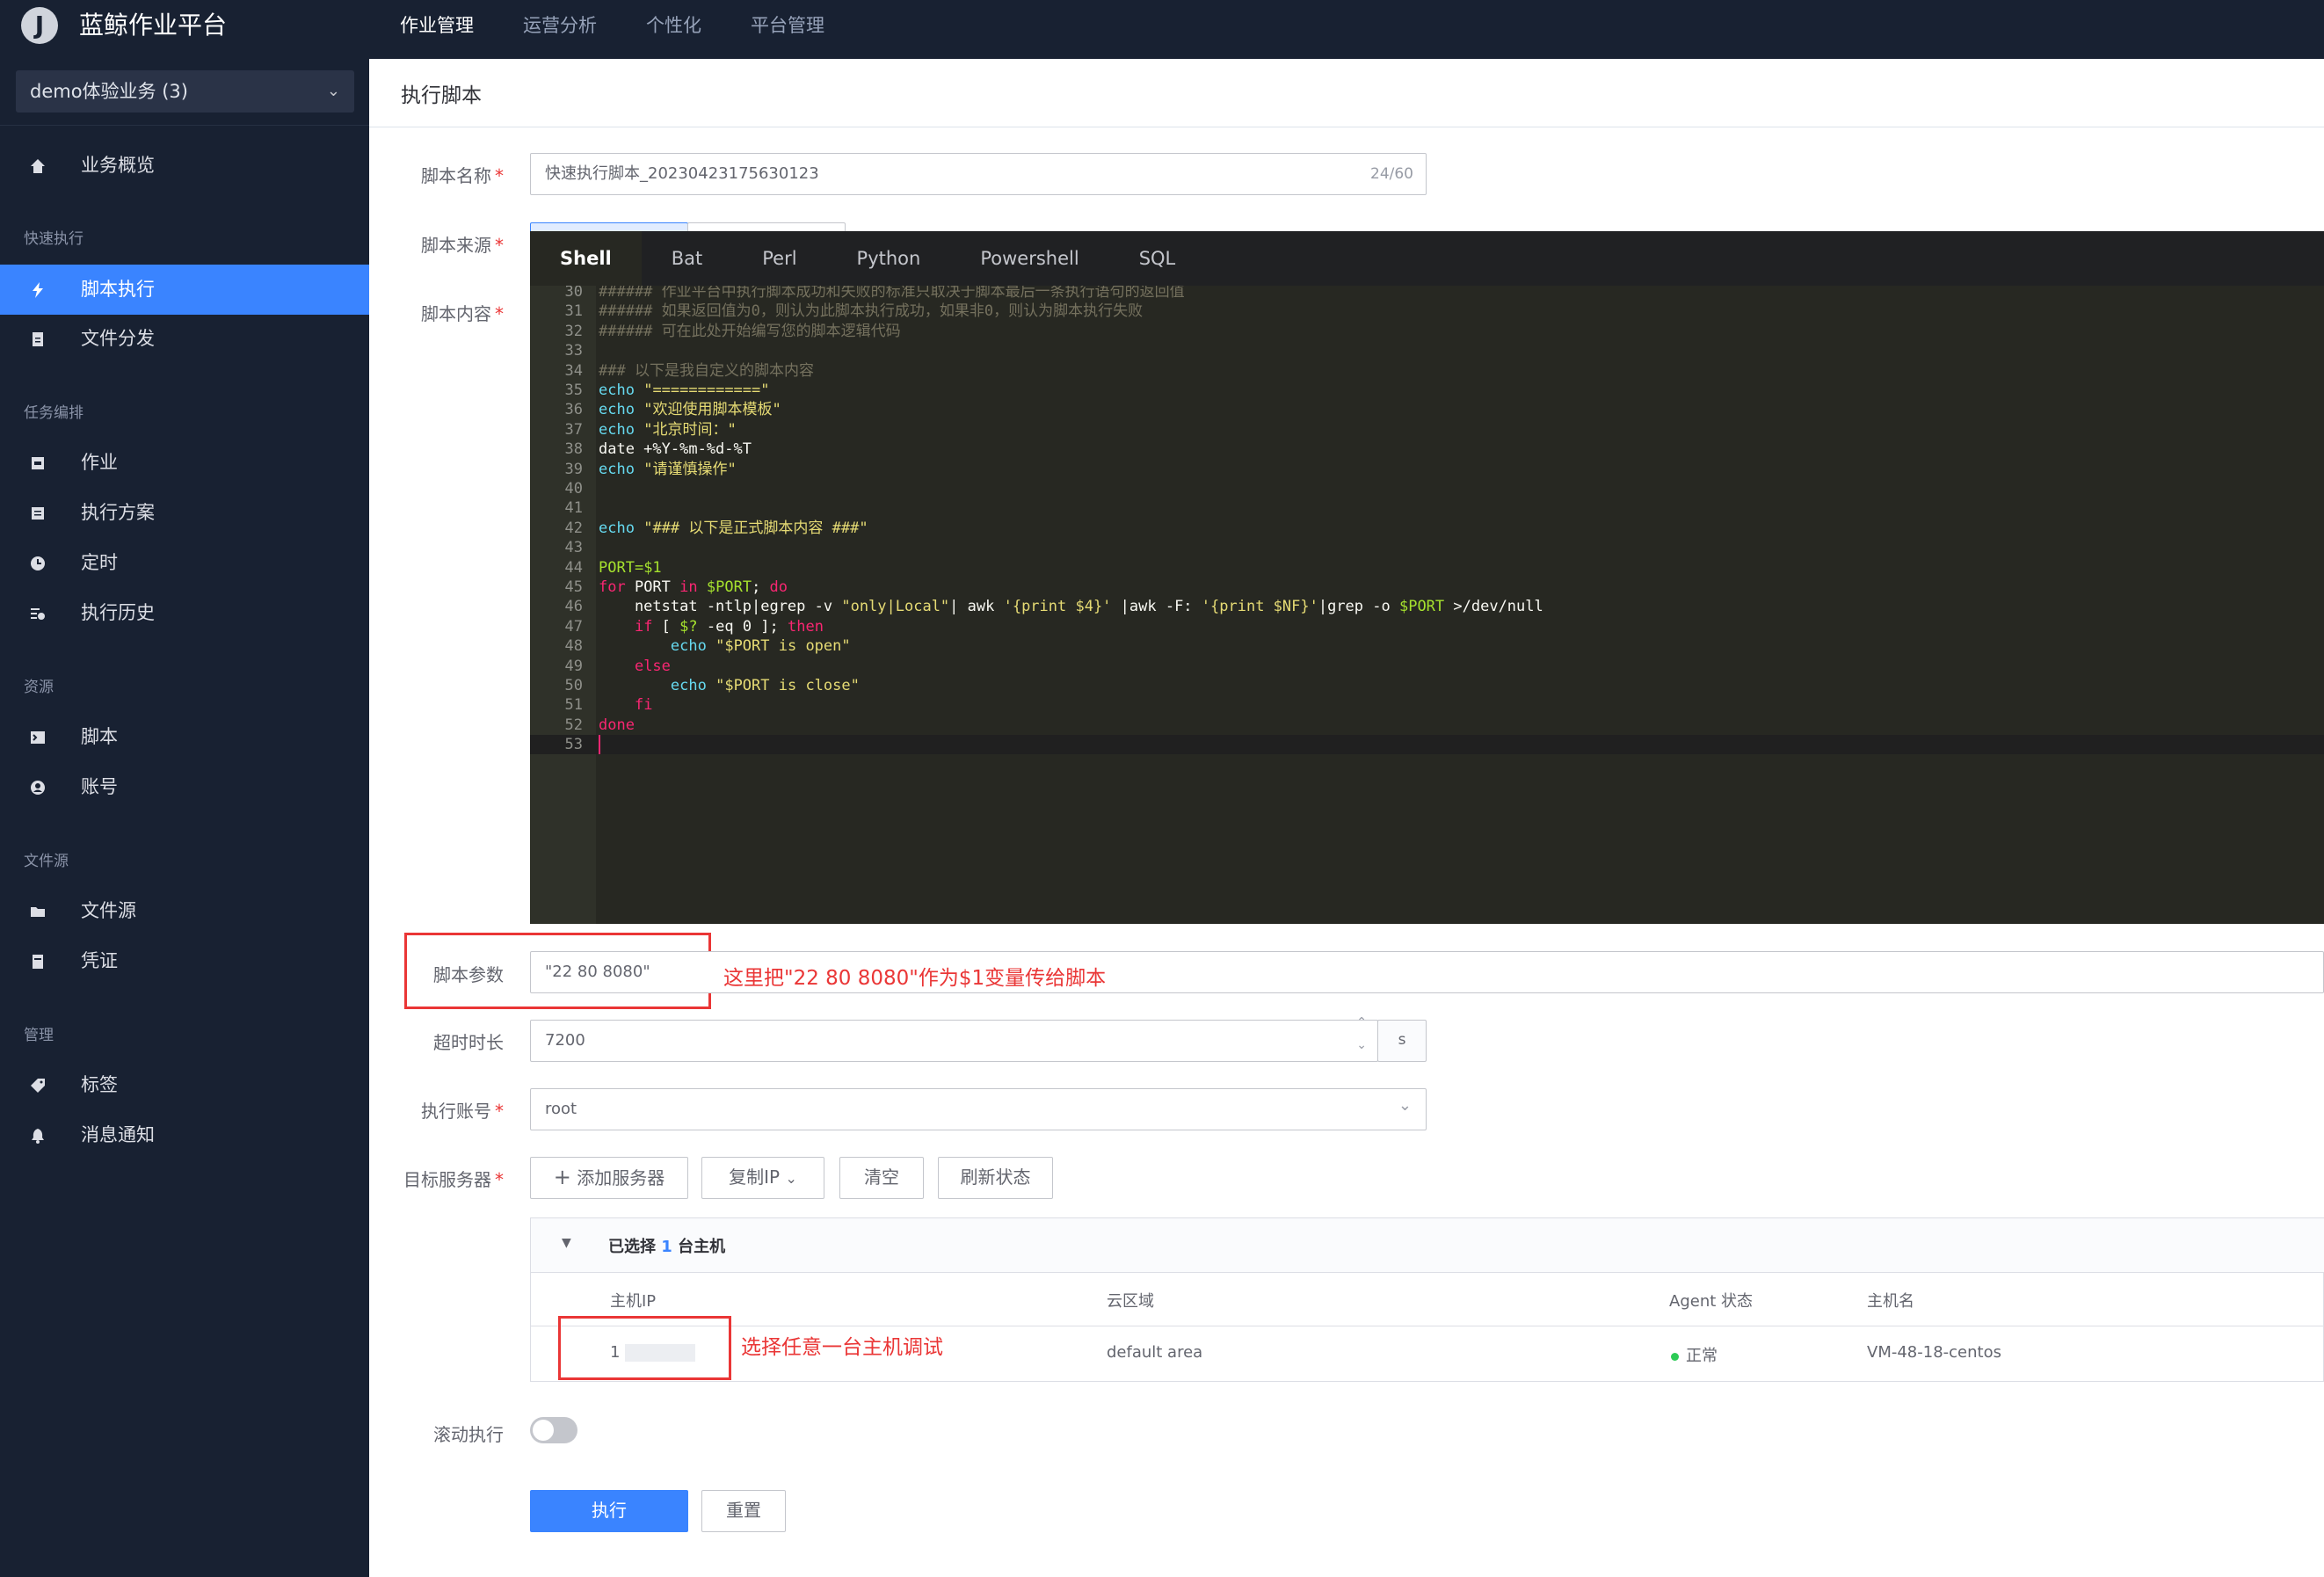  Describe the element at coordinates (1130, 1301) in the screenshot. I see `col-cloud-area: 云区域` at that location.